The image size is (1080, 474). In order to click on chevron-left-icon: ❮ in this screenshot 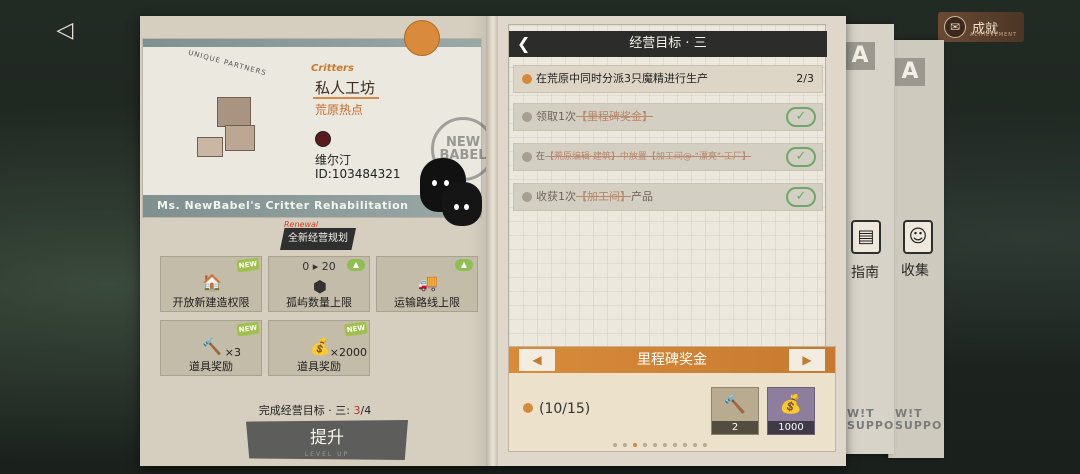, I will do `click(523, 44)`.